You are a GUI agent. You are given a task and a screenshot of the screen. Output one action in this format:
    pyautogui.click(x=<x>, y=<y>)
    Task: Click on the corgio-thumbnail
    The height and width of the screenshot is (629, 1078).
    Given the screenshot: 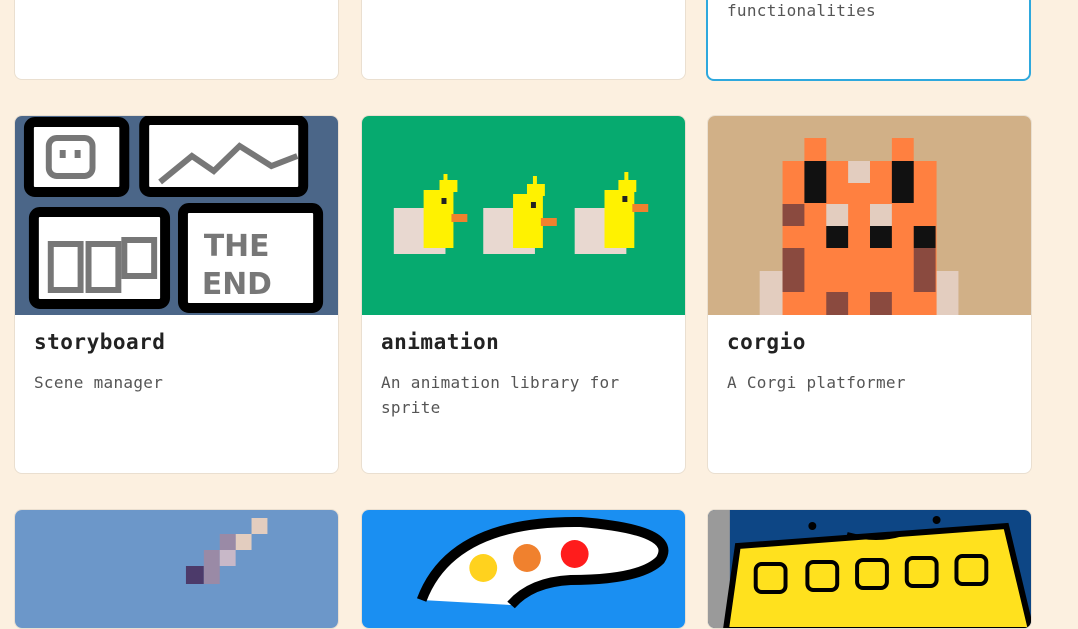 What is the action you would take?
    pyautogui.click(x=869, y=215)
    